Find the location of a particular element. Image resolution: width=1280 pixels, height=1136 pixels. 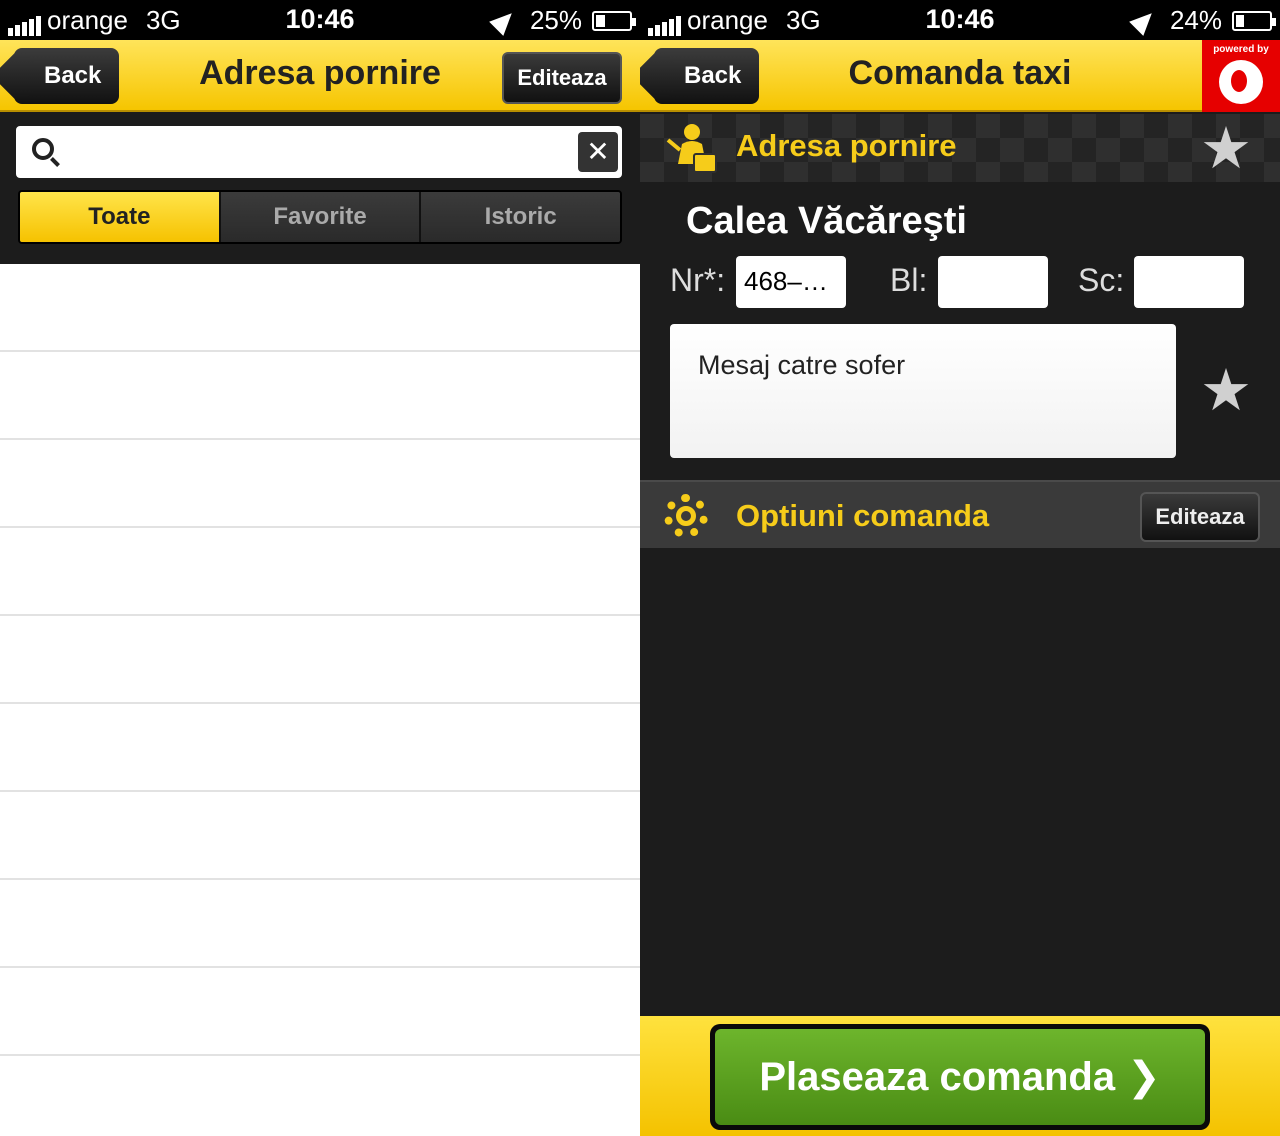

order-options-header: Optiuni comanda Editeaza is located at coordinates (960, 514).